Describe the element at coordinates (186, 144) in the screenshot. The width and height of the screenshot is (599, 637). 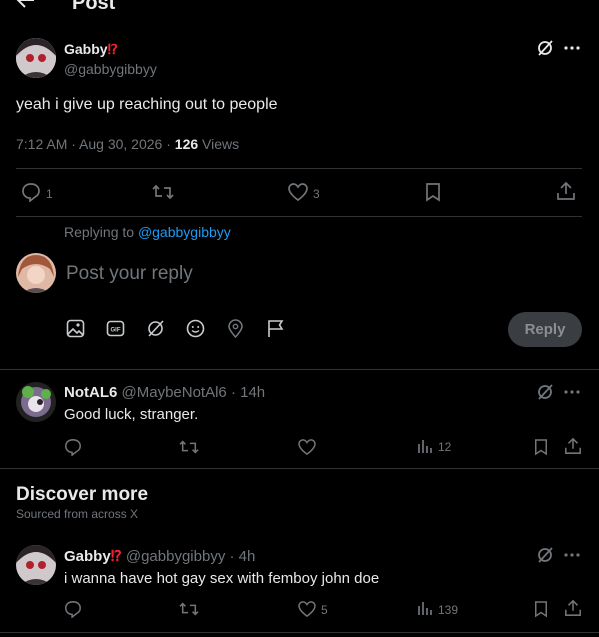
I see `view-count: 126` at that location.